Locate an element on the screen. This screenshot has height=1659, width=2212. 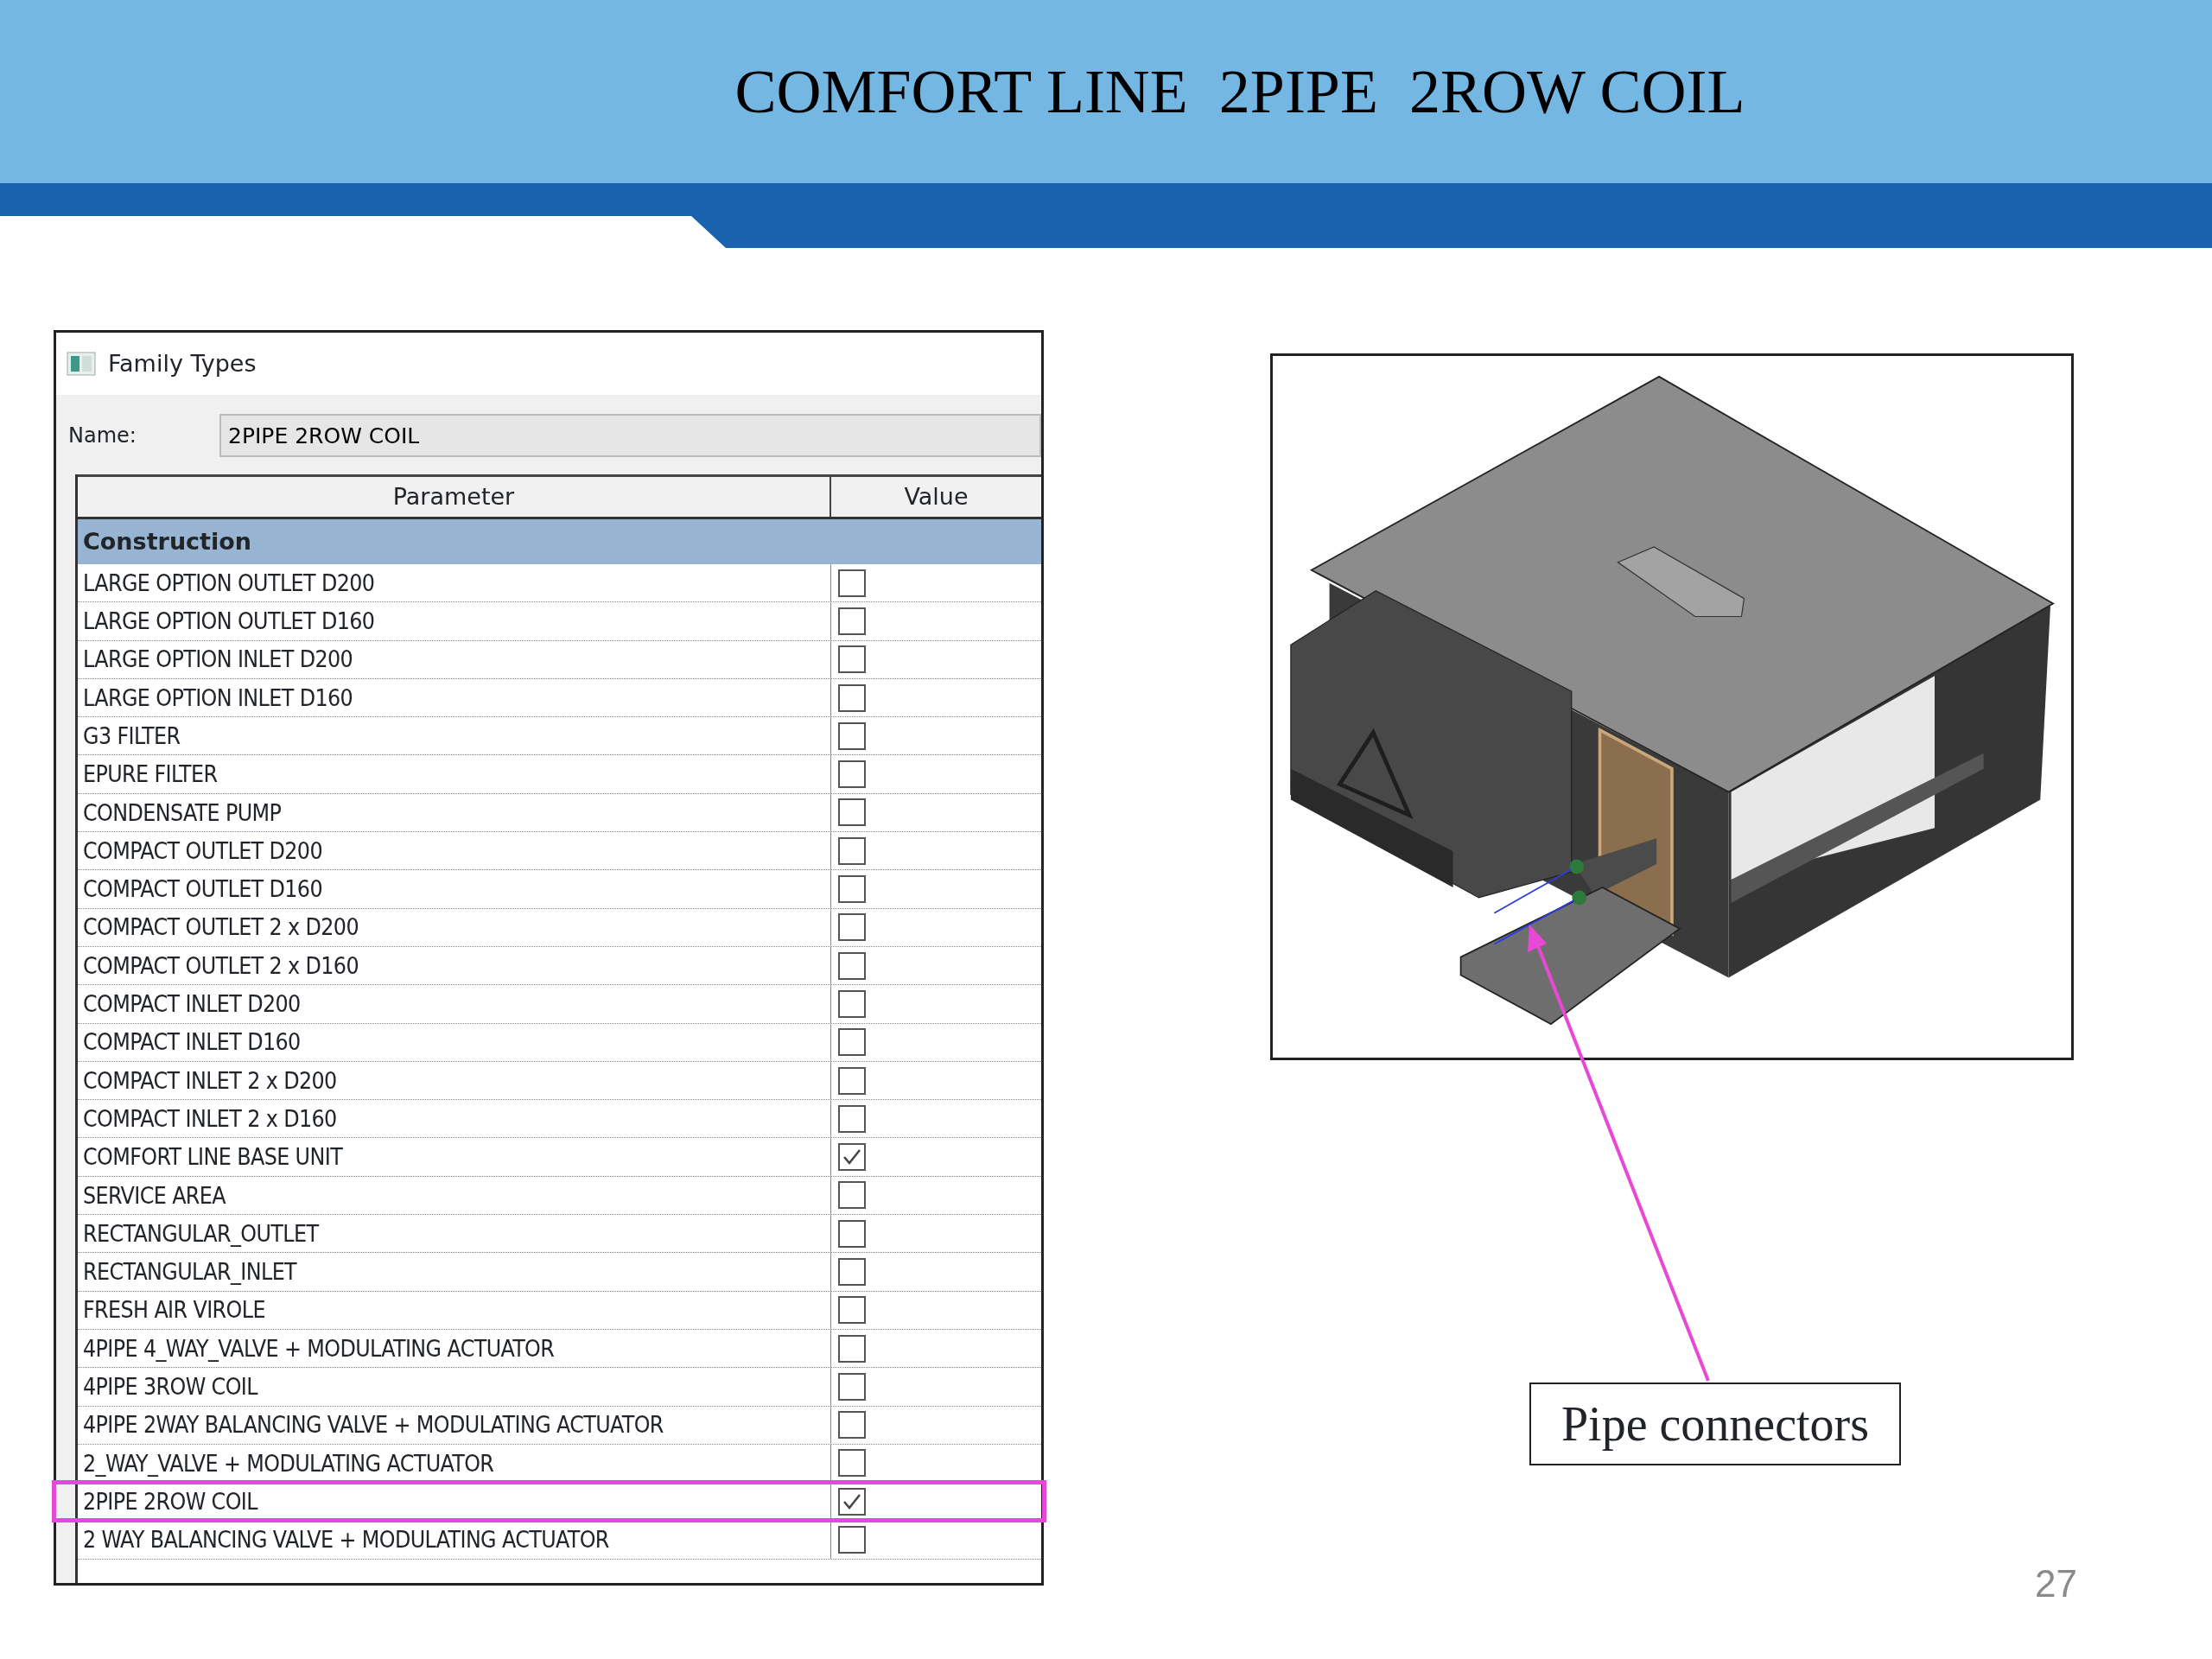
parameter-name: LARGE OPTION INLET D200 is located at coordinates (454, 659).